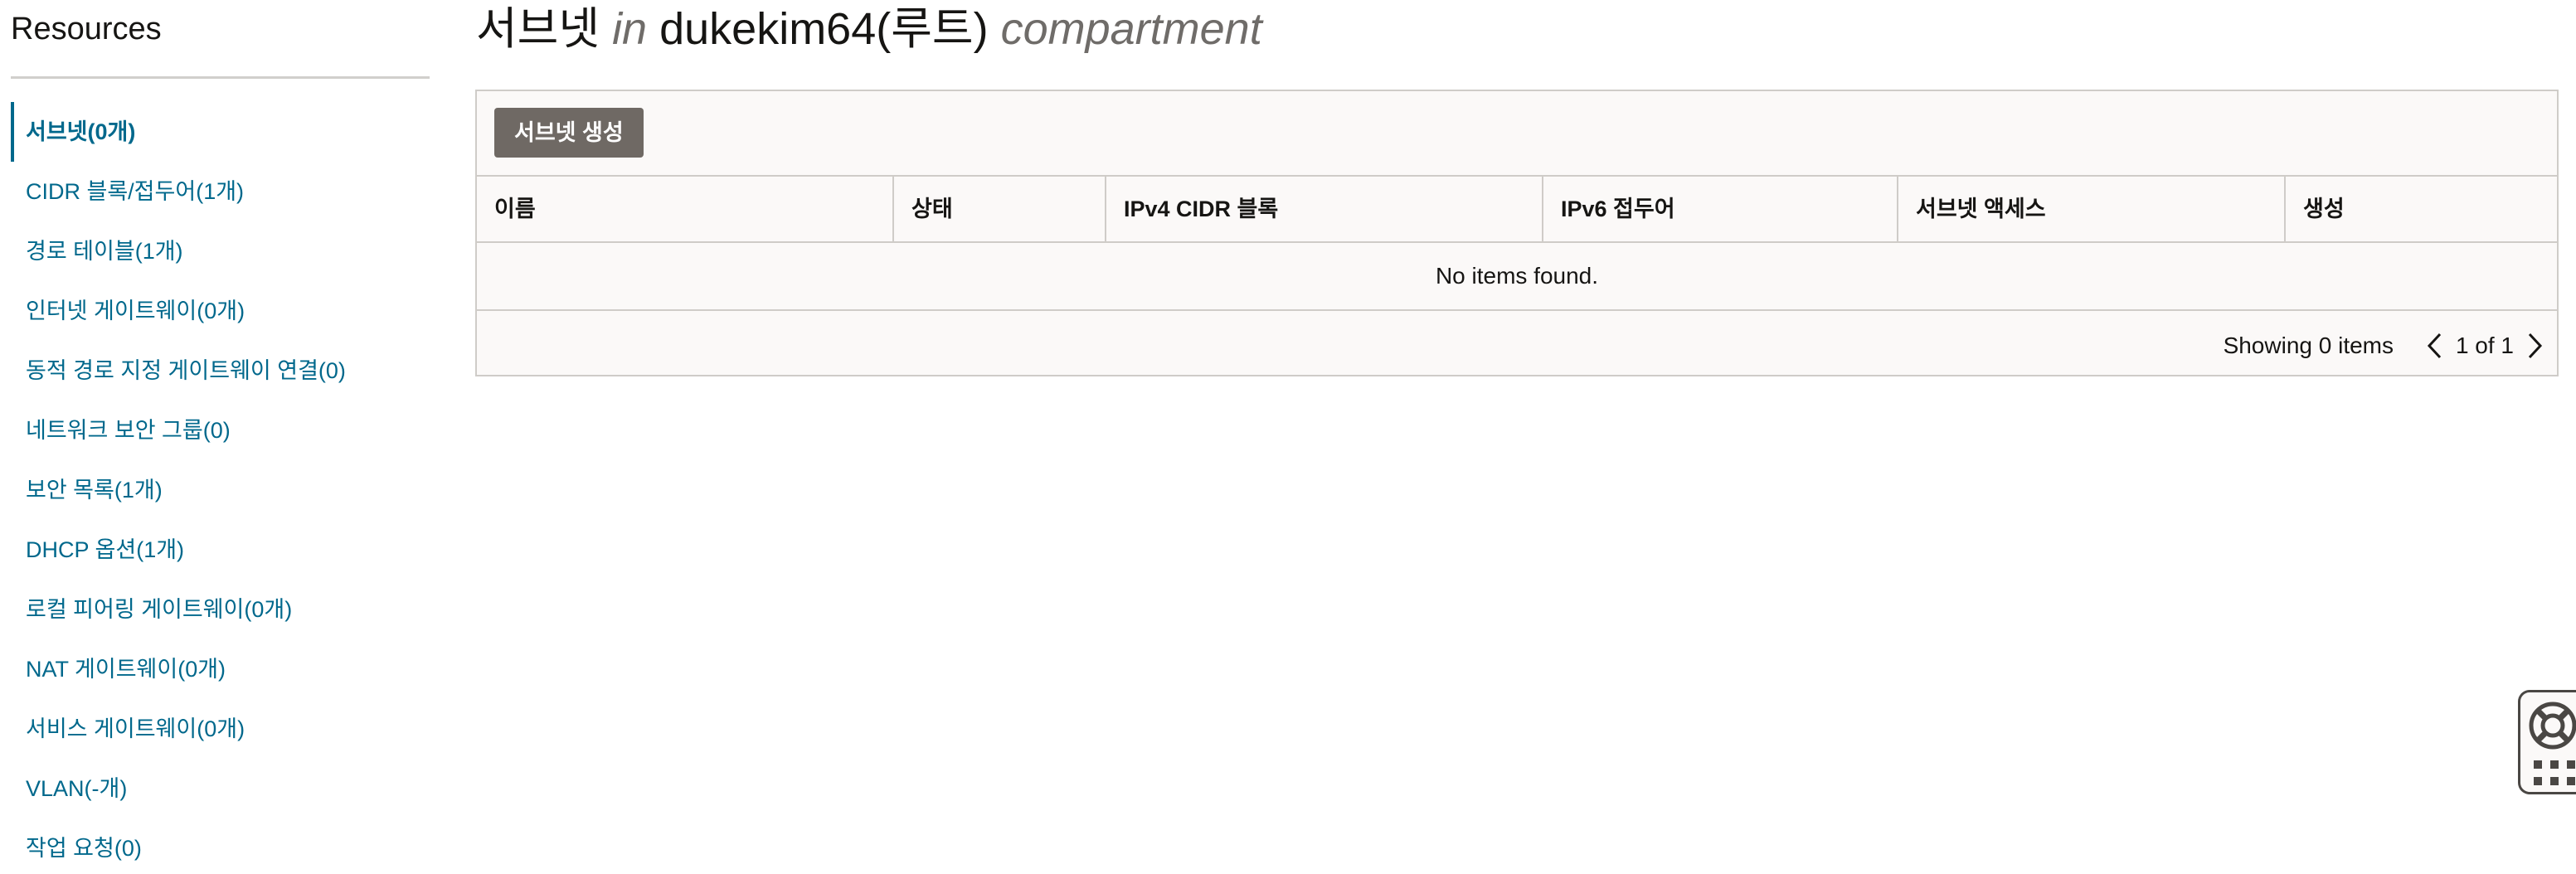 This screenshot has width=2576, height=874. I want to click on page-indicator: 1 of 1, so click(2485, 345).